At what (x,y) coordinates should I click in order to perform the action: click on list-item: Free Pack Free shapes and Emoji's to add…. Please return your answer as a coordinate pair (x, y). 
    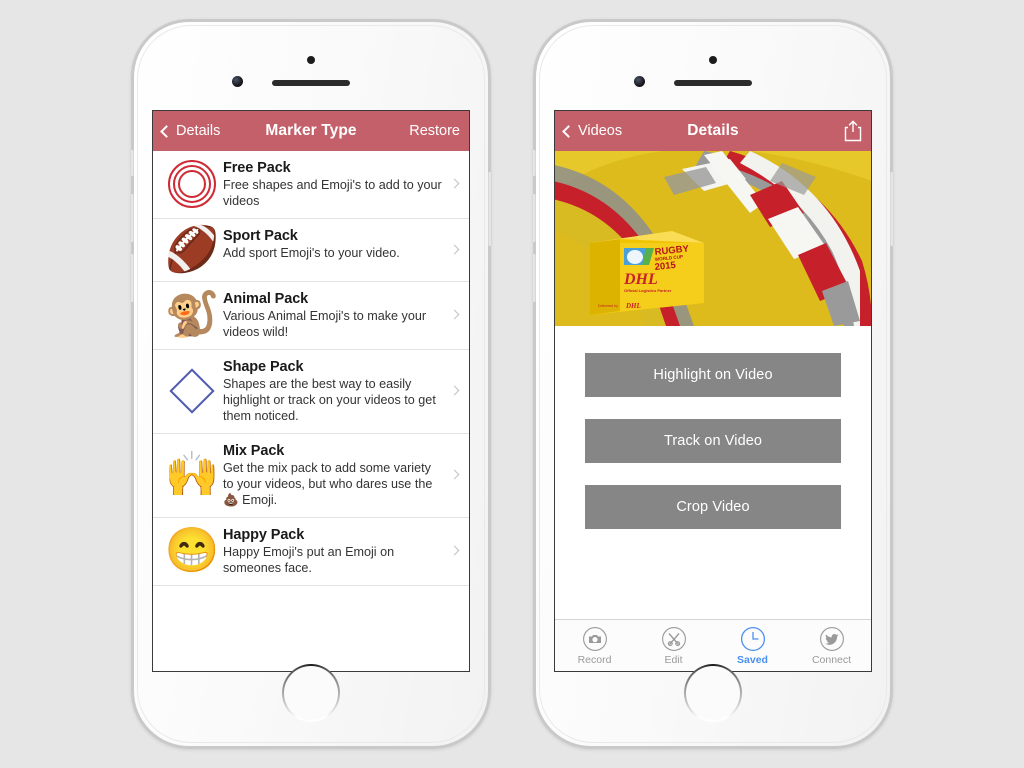
    Looking at the image, I should click on (311, 185).